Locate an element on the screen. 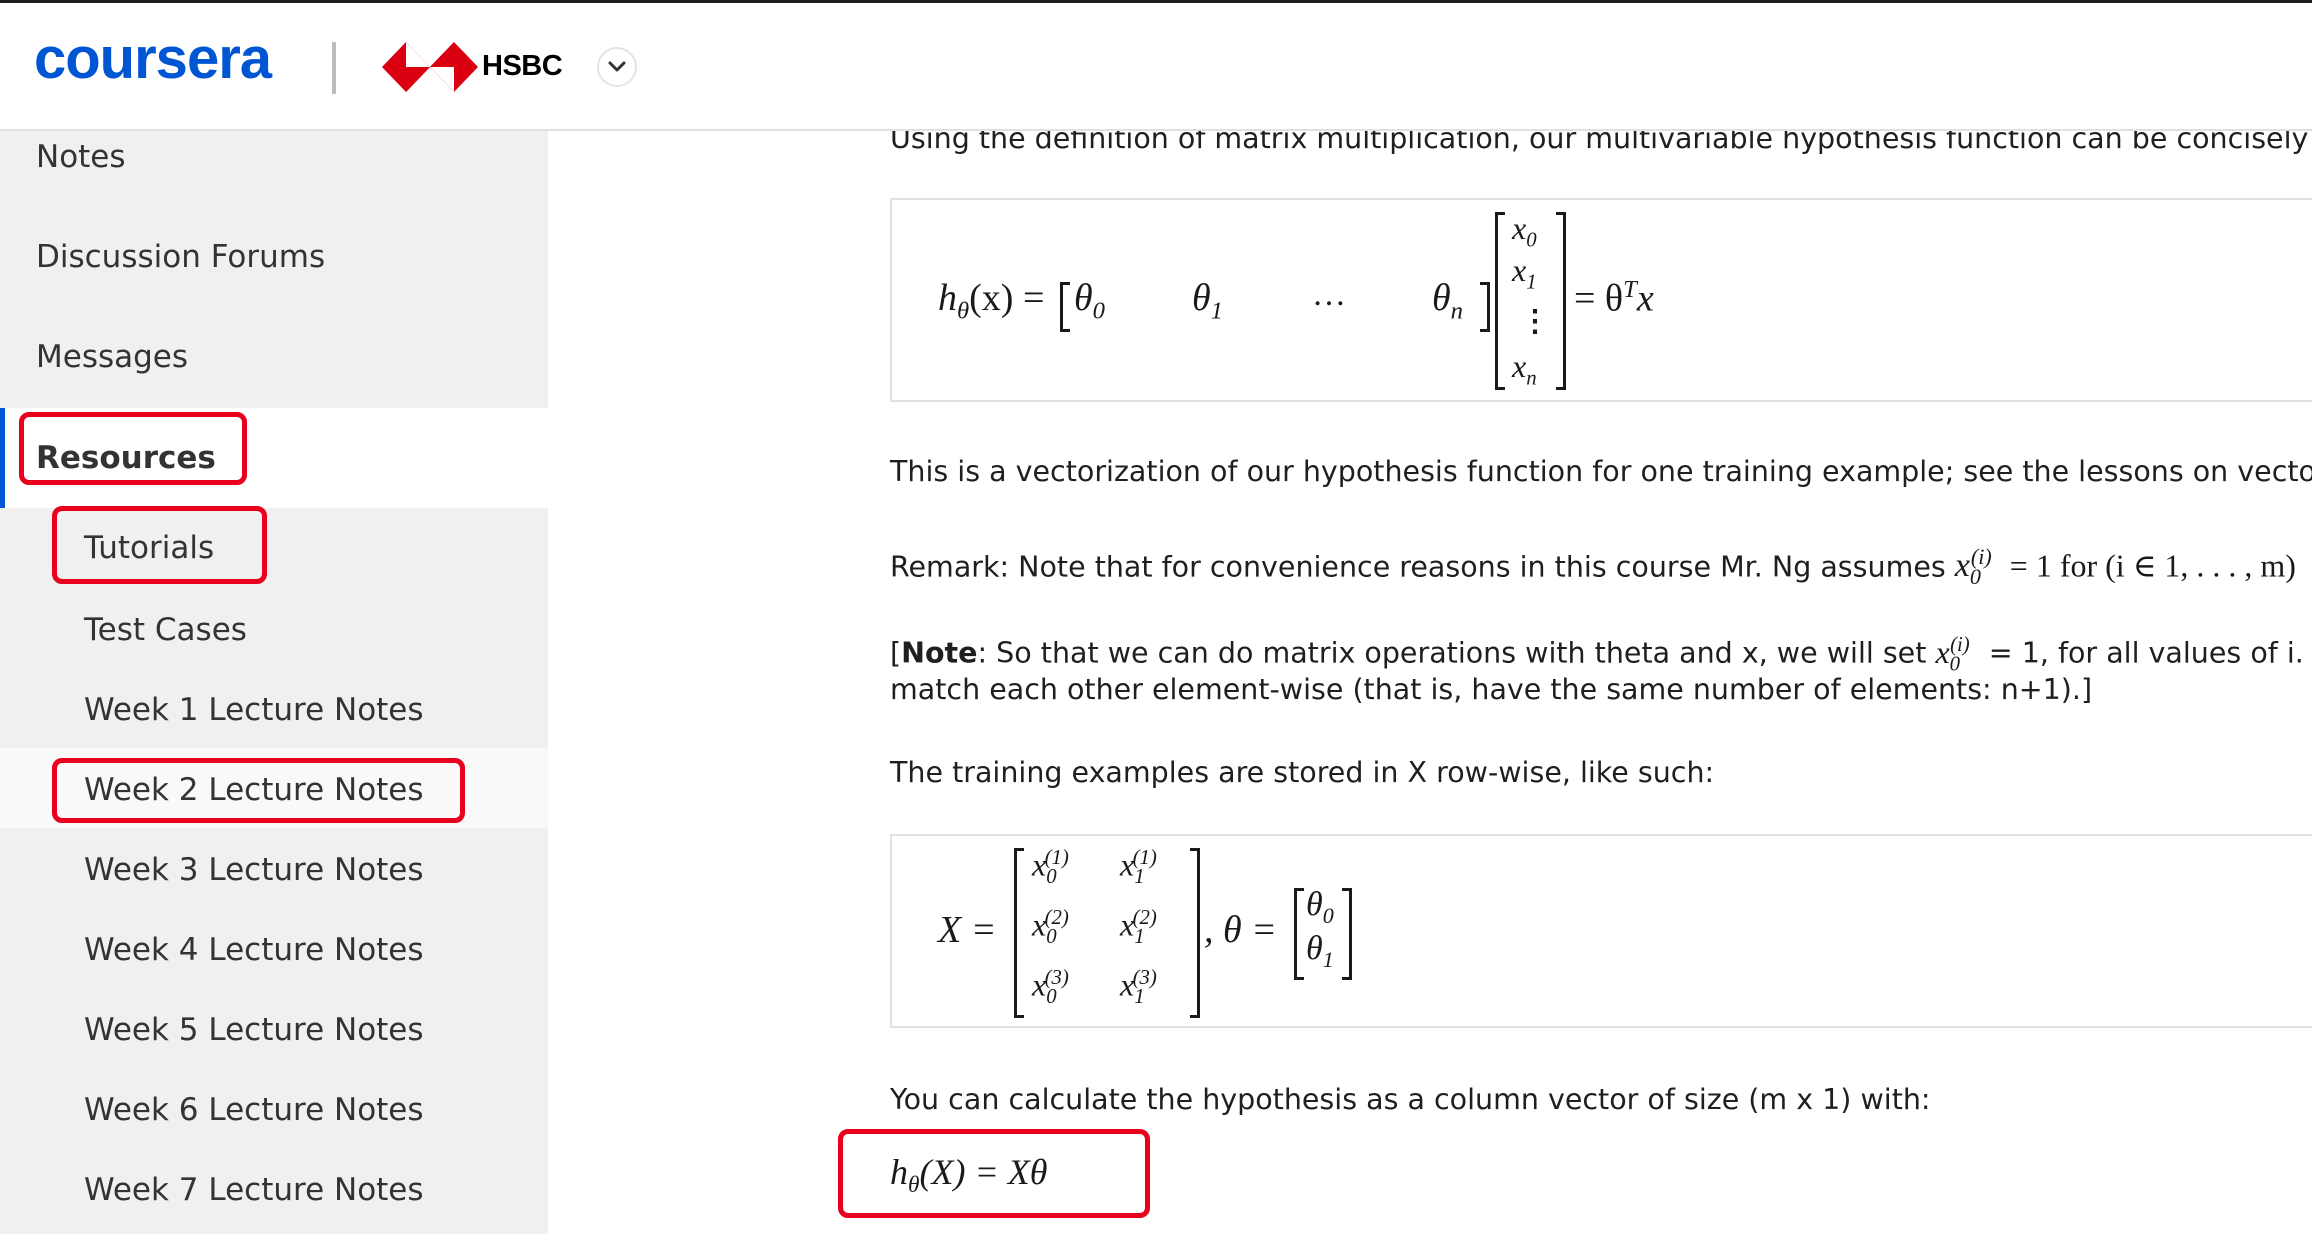 The image size is (2312, 1234). eq2-theta-label: , θ = is located at coordinates (1240, 930).